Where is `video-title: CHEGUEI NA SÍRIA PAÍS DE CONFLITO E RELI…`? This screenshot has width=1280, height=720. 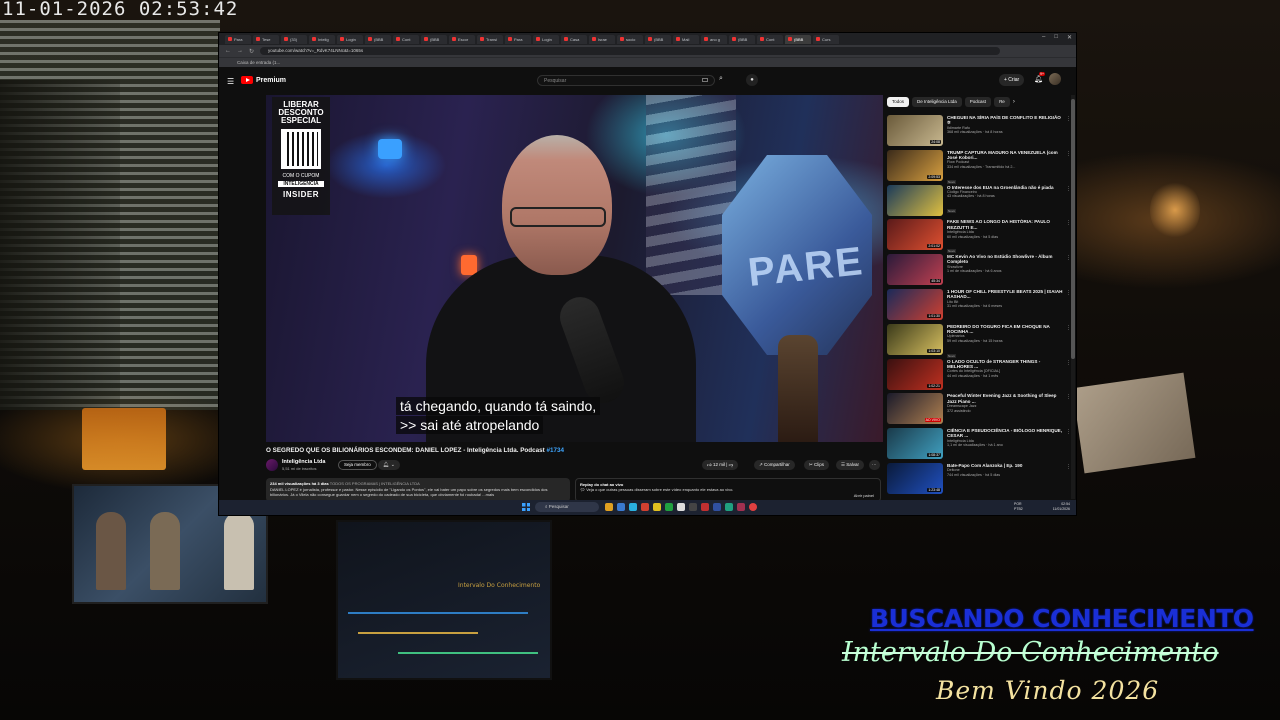
video-title: CHEGUEI NA SÍRIA PAÍS DE CONFLITO E RELI… is located at coordinates (1006, 120).